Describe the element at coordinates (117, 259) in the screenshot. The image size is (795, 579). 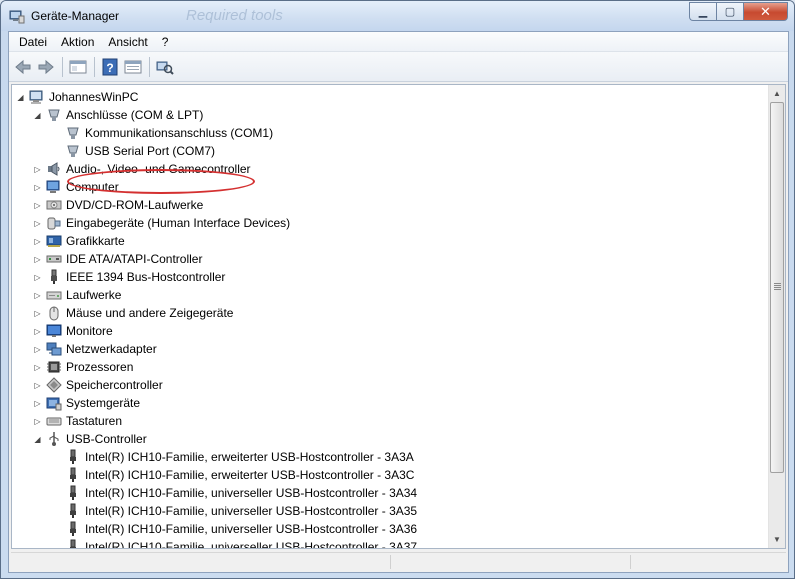
I see `tree-category: ▷ IDE ATA/ATAPI-Controller` at that location.